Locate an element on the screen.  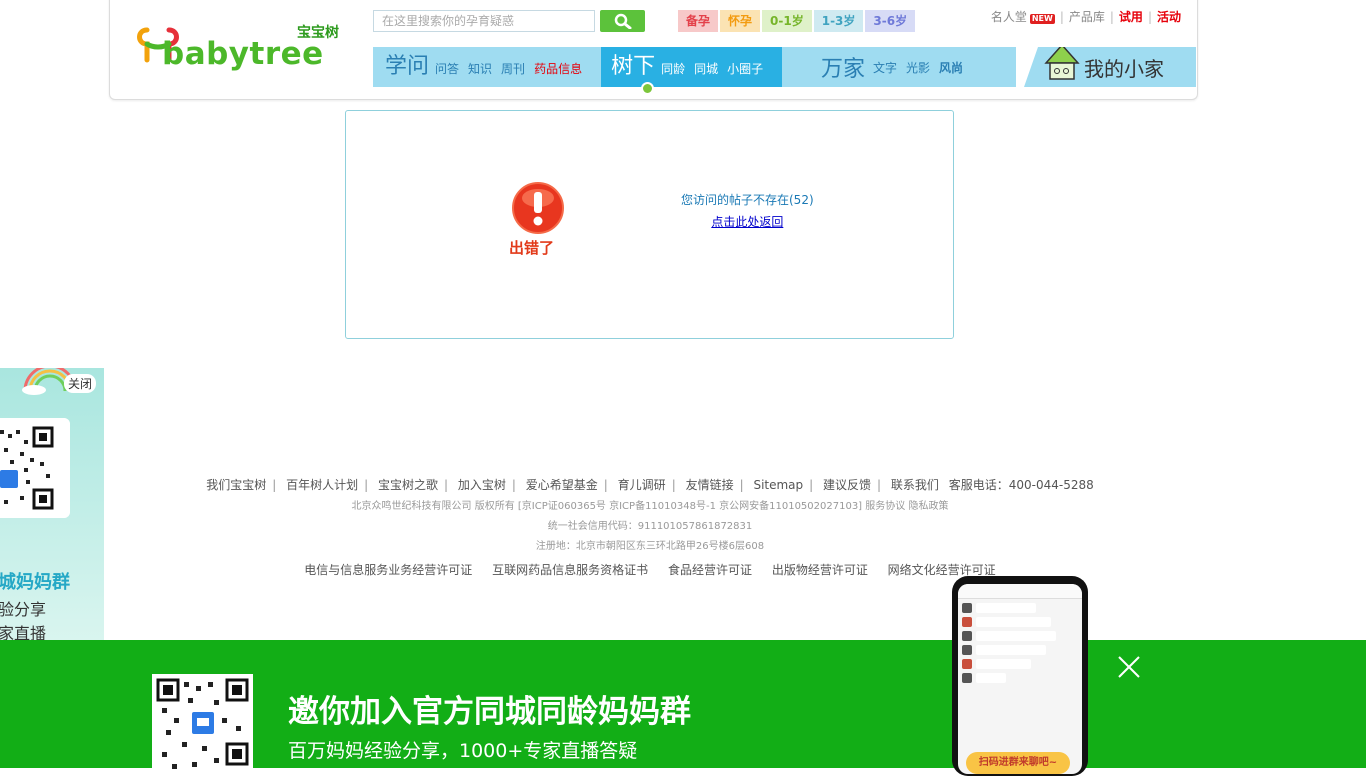
nav-shuxia: 树下 is located at coordinates (633, 67).